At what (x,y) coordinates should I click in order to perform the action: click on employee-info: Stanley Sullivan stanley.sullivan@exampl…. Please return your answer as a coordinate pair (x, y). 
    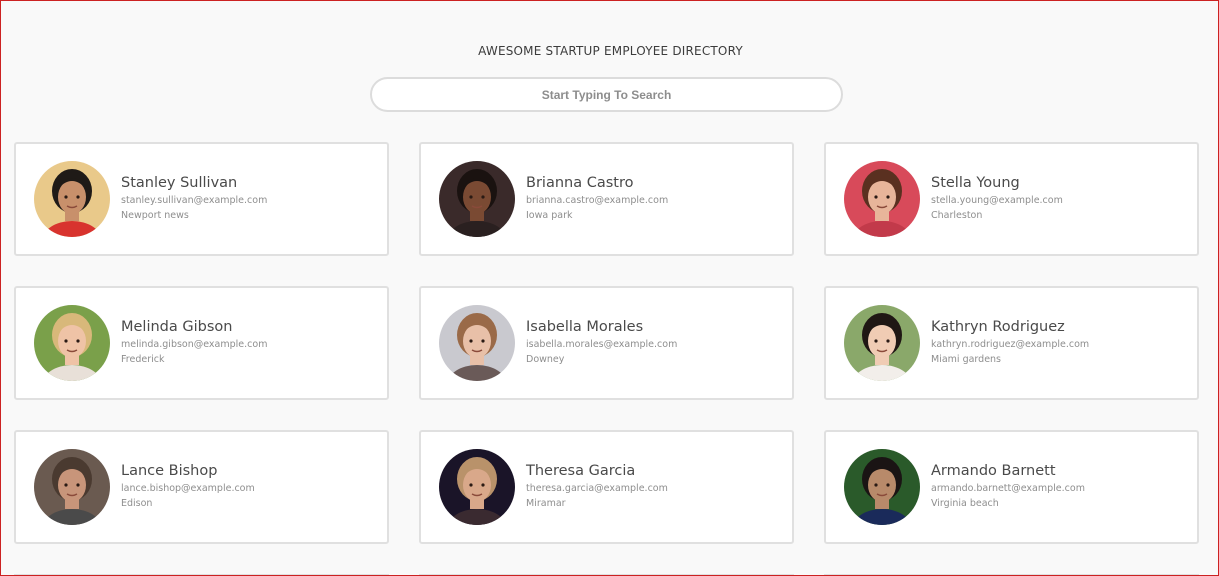
    Looking at the image, I should click on (194, 198).